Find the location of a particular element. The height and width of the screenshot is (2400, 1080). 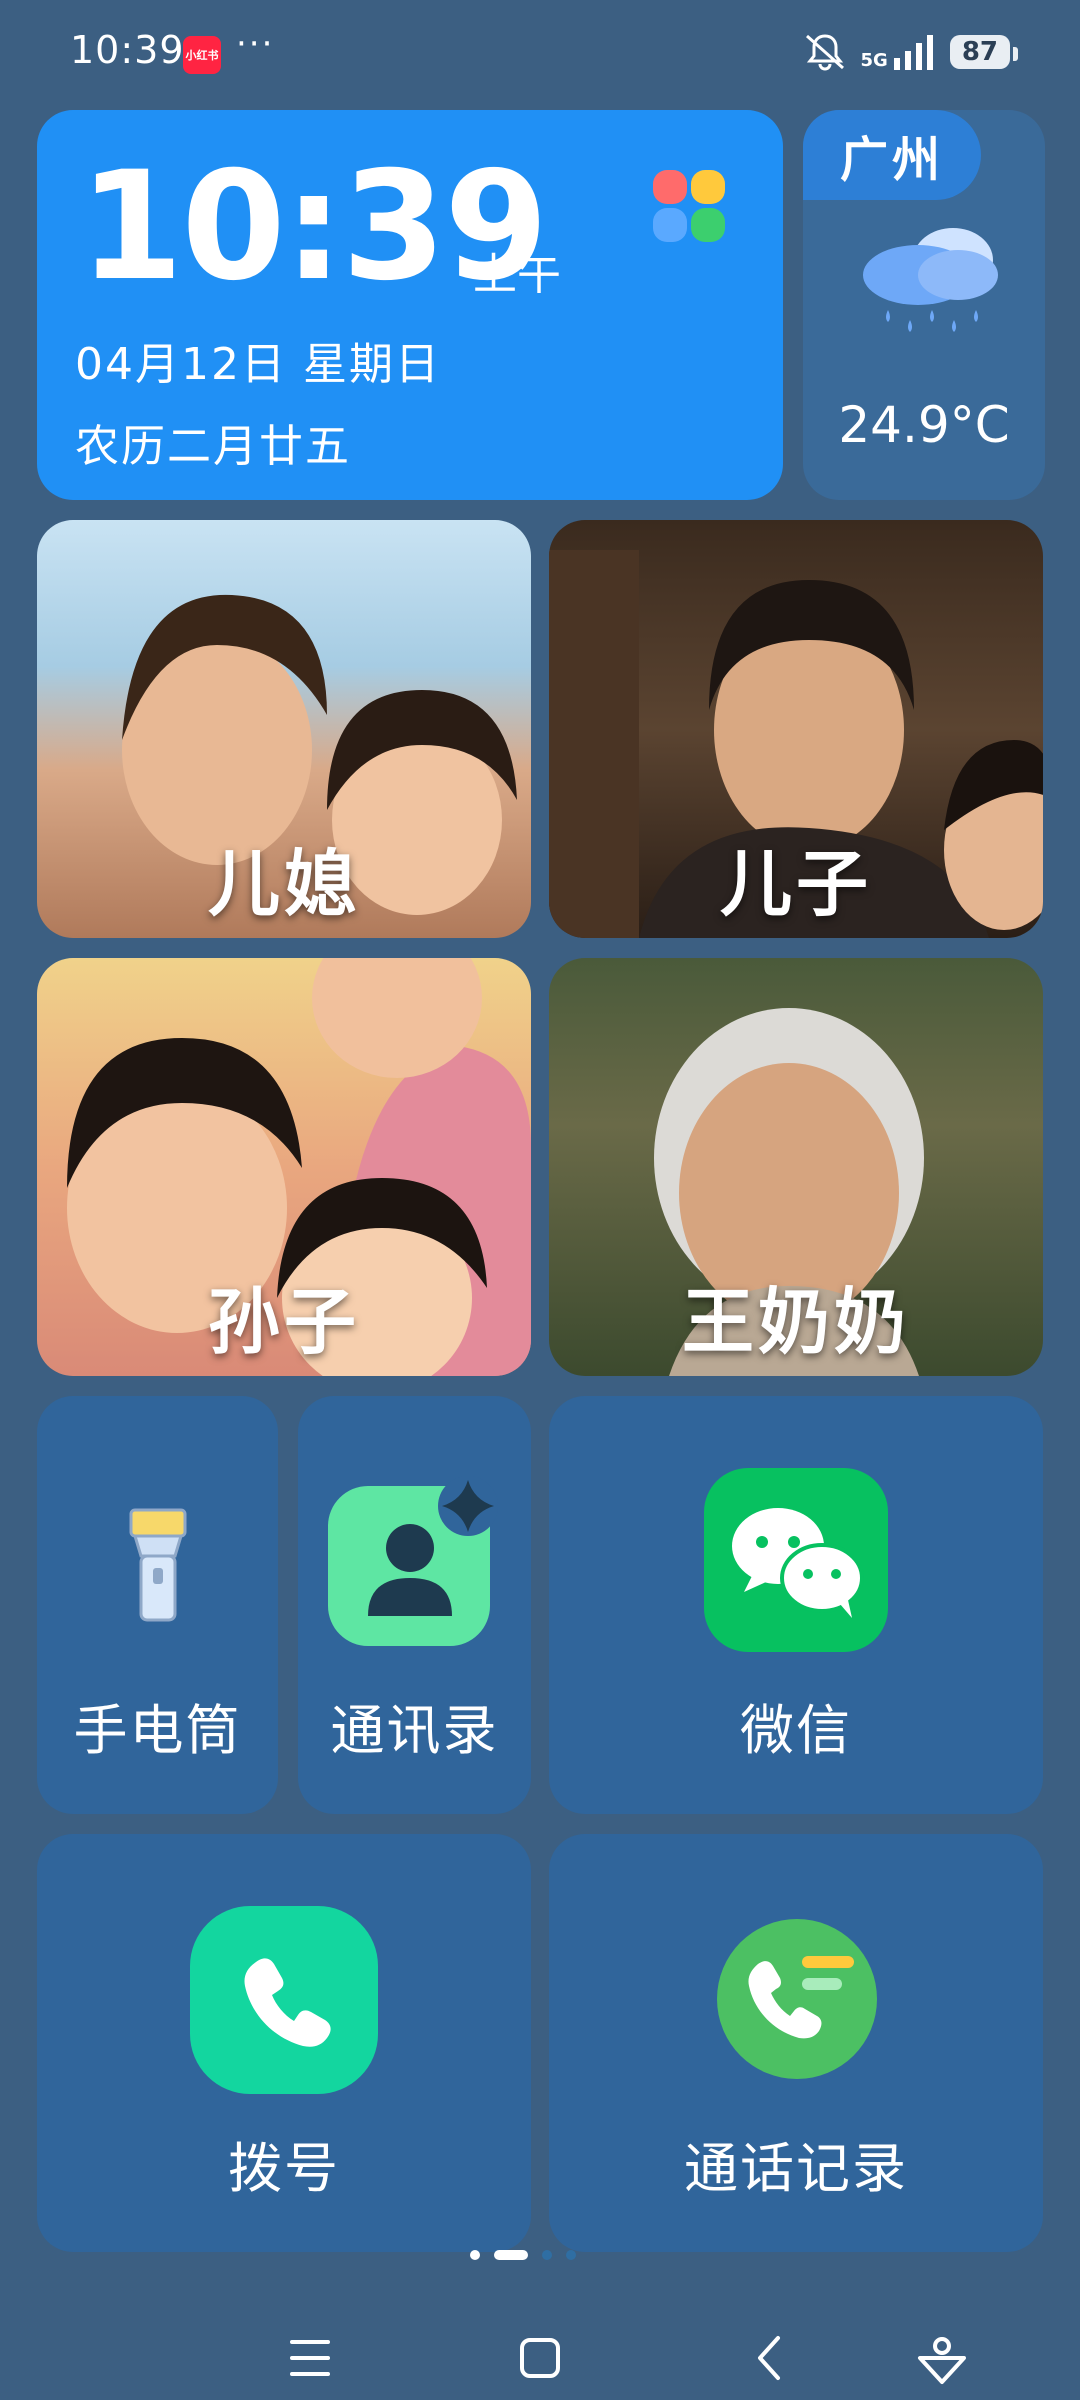

dialer-tile: 拨号 is located at coordinates (284, 2043).